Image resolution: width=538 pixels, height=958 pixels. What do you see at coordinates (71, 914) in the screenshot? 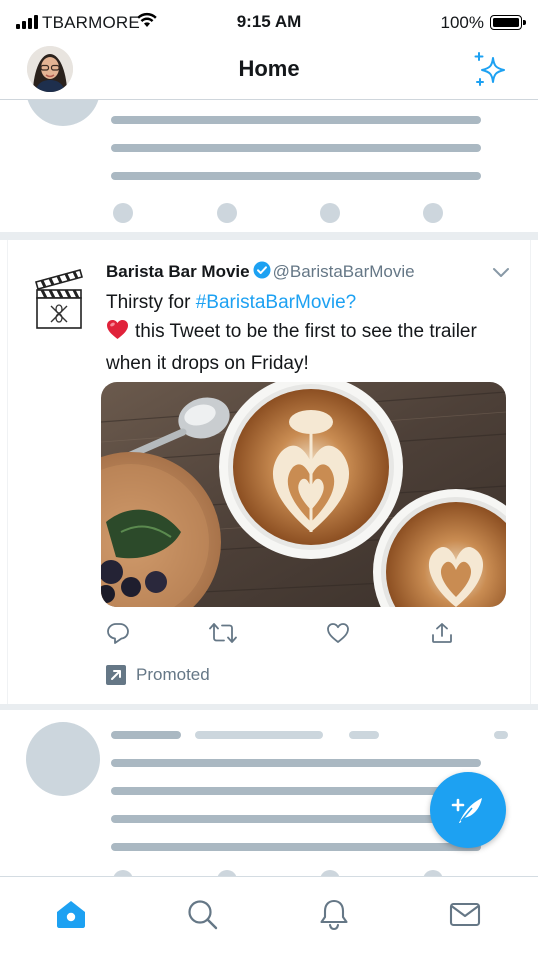
I see `home-icon` at bounding box center [71, 914].